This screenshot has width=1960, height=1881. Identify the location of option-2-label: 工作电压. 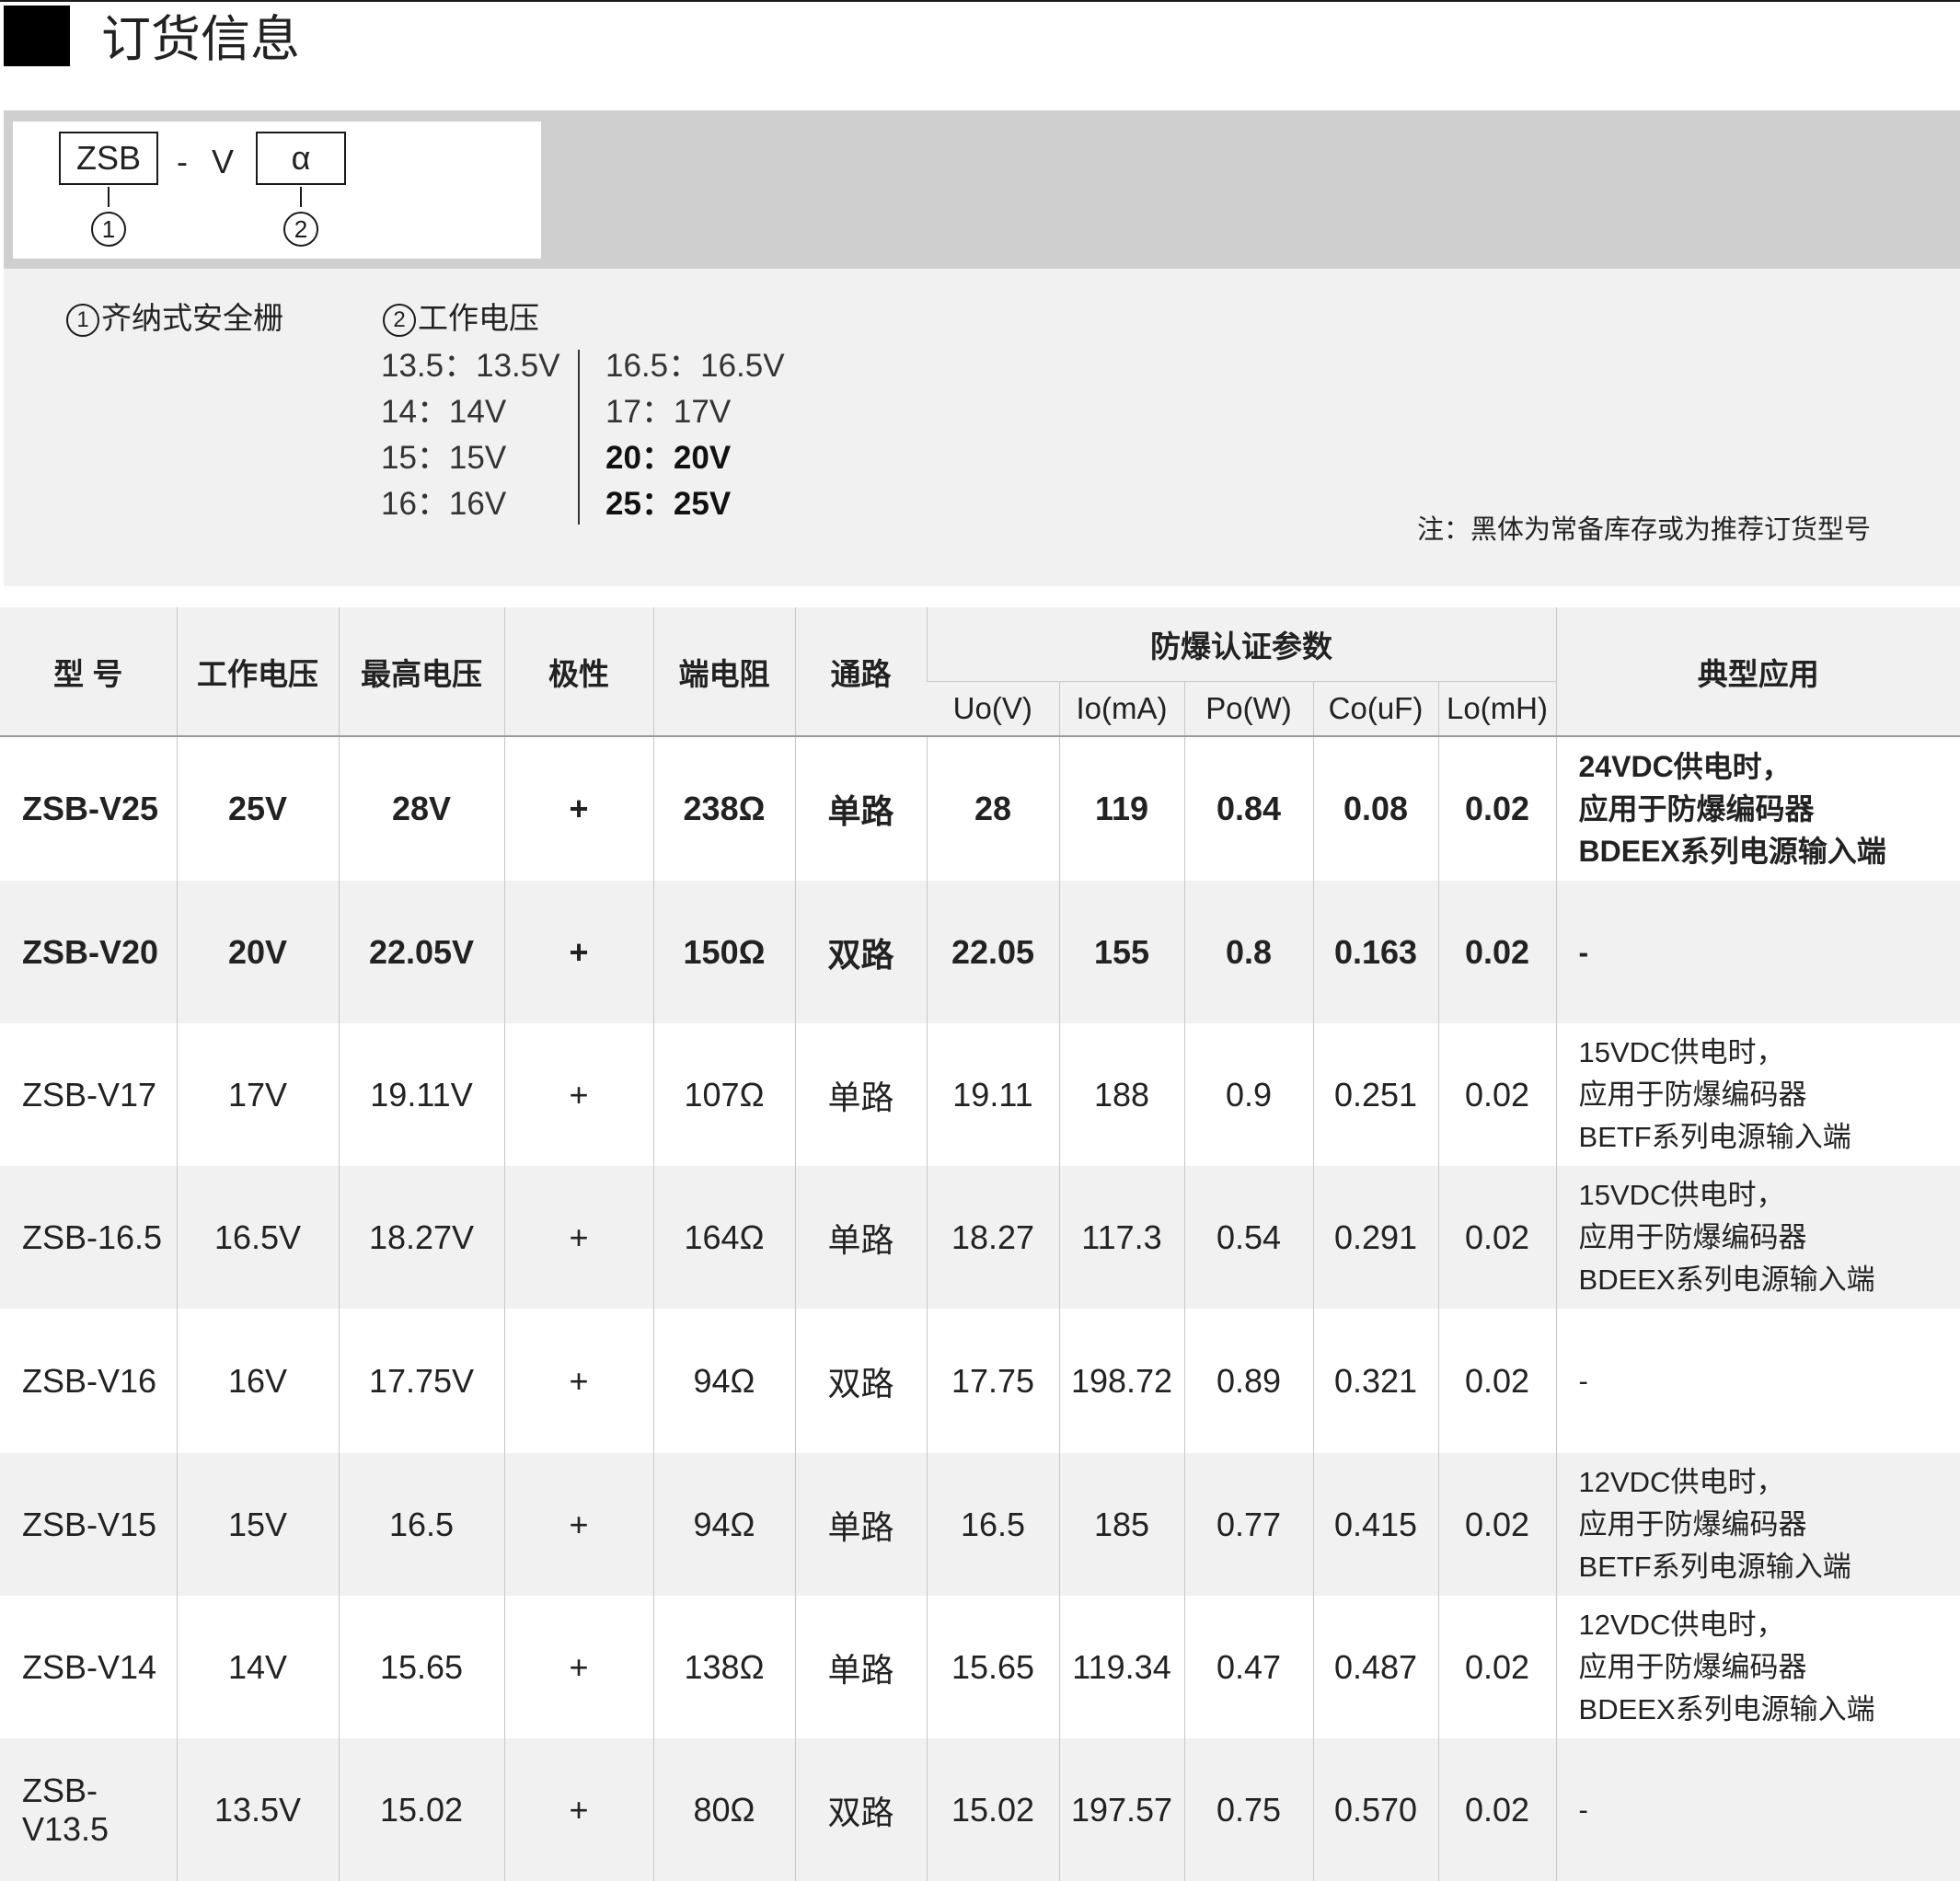
(478, 318).